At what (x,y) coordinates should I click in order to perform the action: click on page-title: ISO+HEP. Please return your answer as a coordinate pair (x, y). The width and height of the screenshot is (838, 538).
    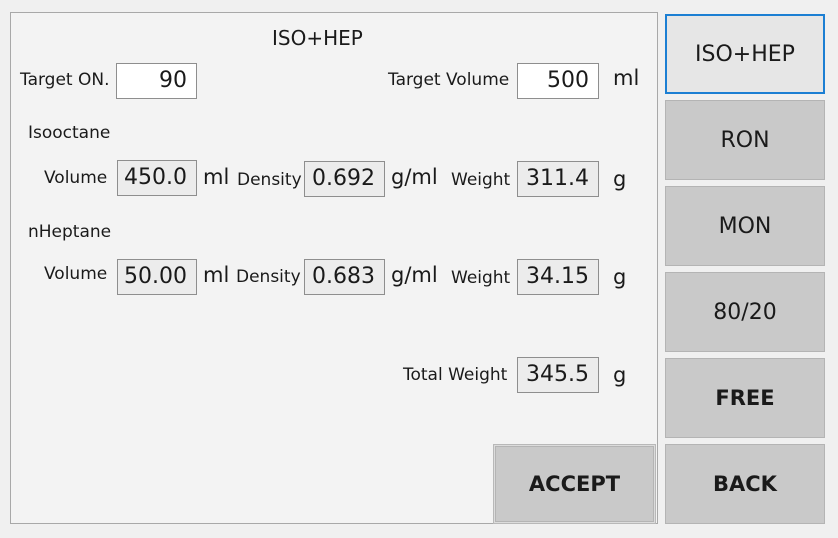
    Looking at the image, I should click on (317, 38).